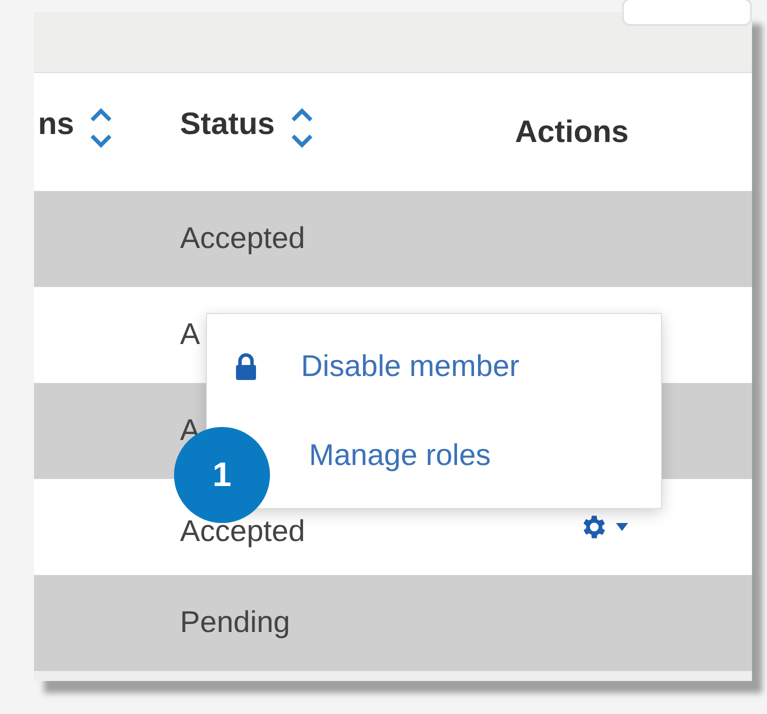  What do you see at coordinates (235, 623) in the screenshot?
I see `status-text: Pending` at bounding box center [235, 623].